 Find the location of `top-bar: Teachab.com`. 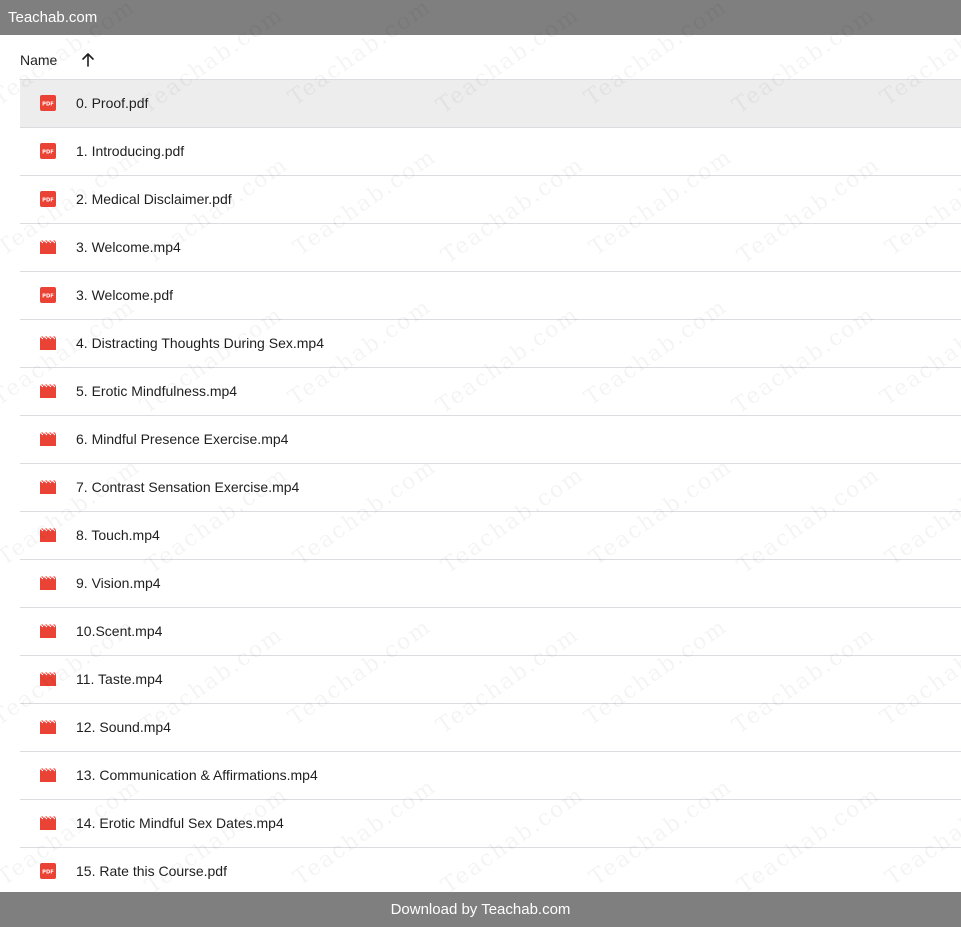

top-bar: Teachab.com is located at coordinates (480, 17).